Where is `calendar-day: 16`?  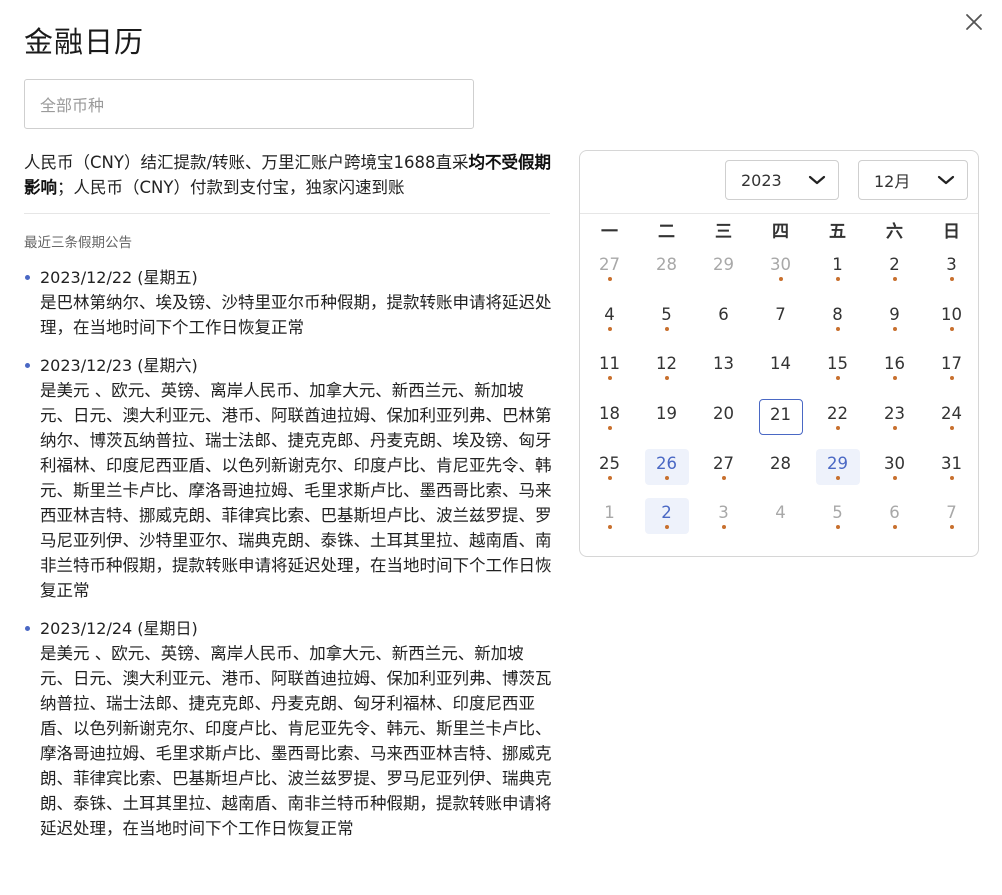
calendar-day: 16 is located at coordinates (894, 373).